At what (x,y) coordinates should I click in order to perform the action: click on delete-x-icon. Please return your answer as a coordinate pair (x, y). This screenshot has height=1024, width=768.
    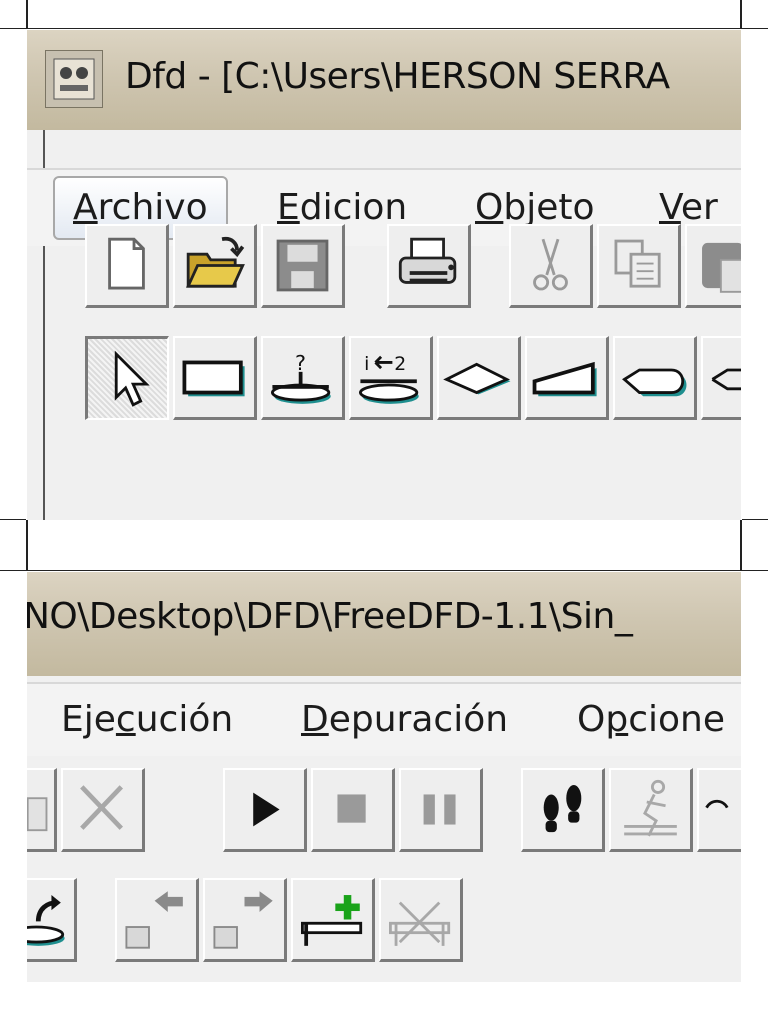
    Looking at the image, I should click on (102, 807).